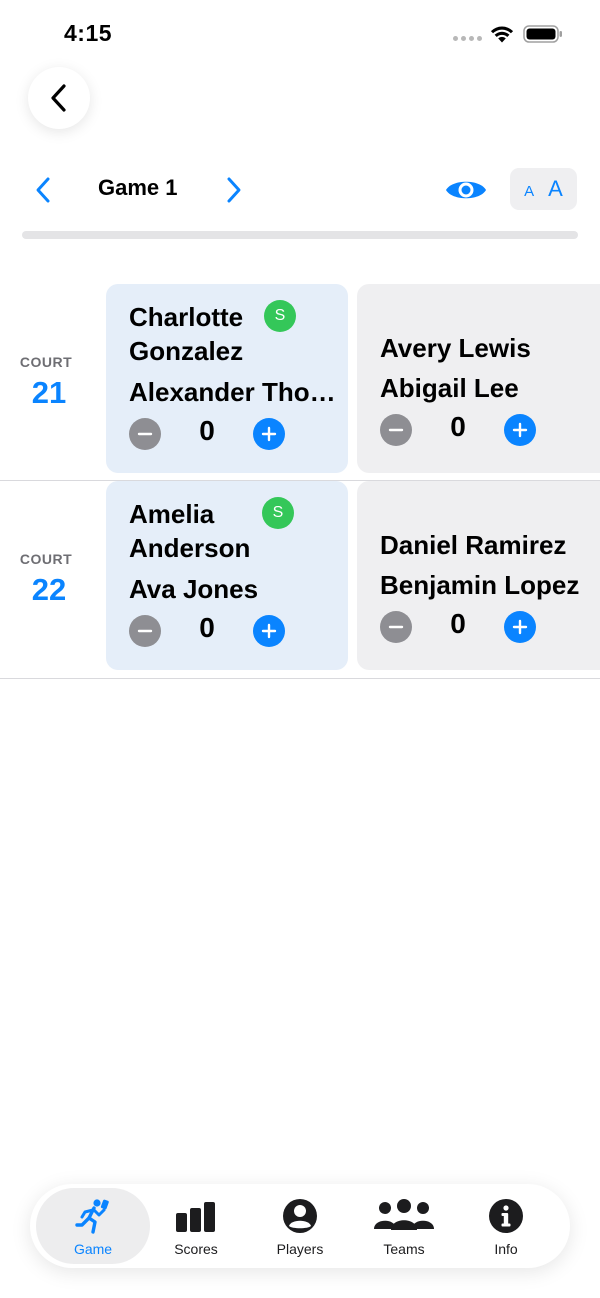  Describe the element at coordinates (234, 392) in the screenshot. I see `player-name: Alexander Thompson` at that location.